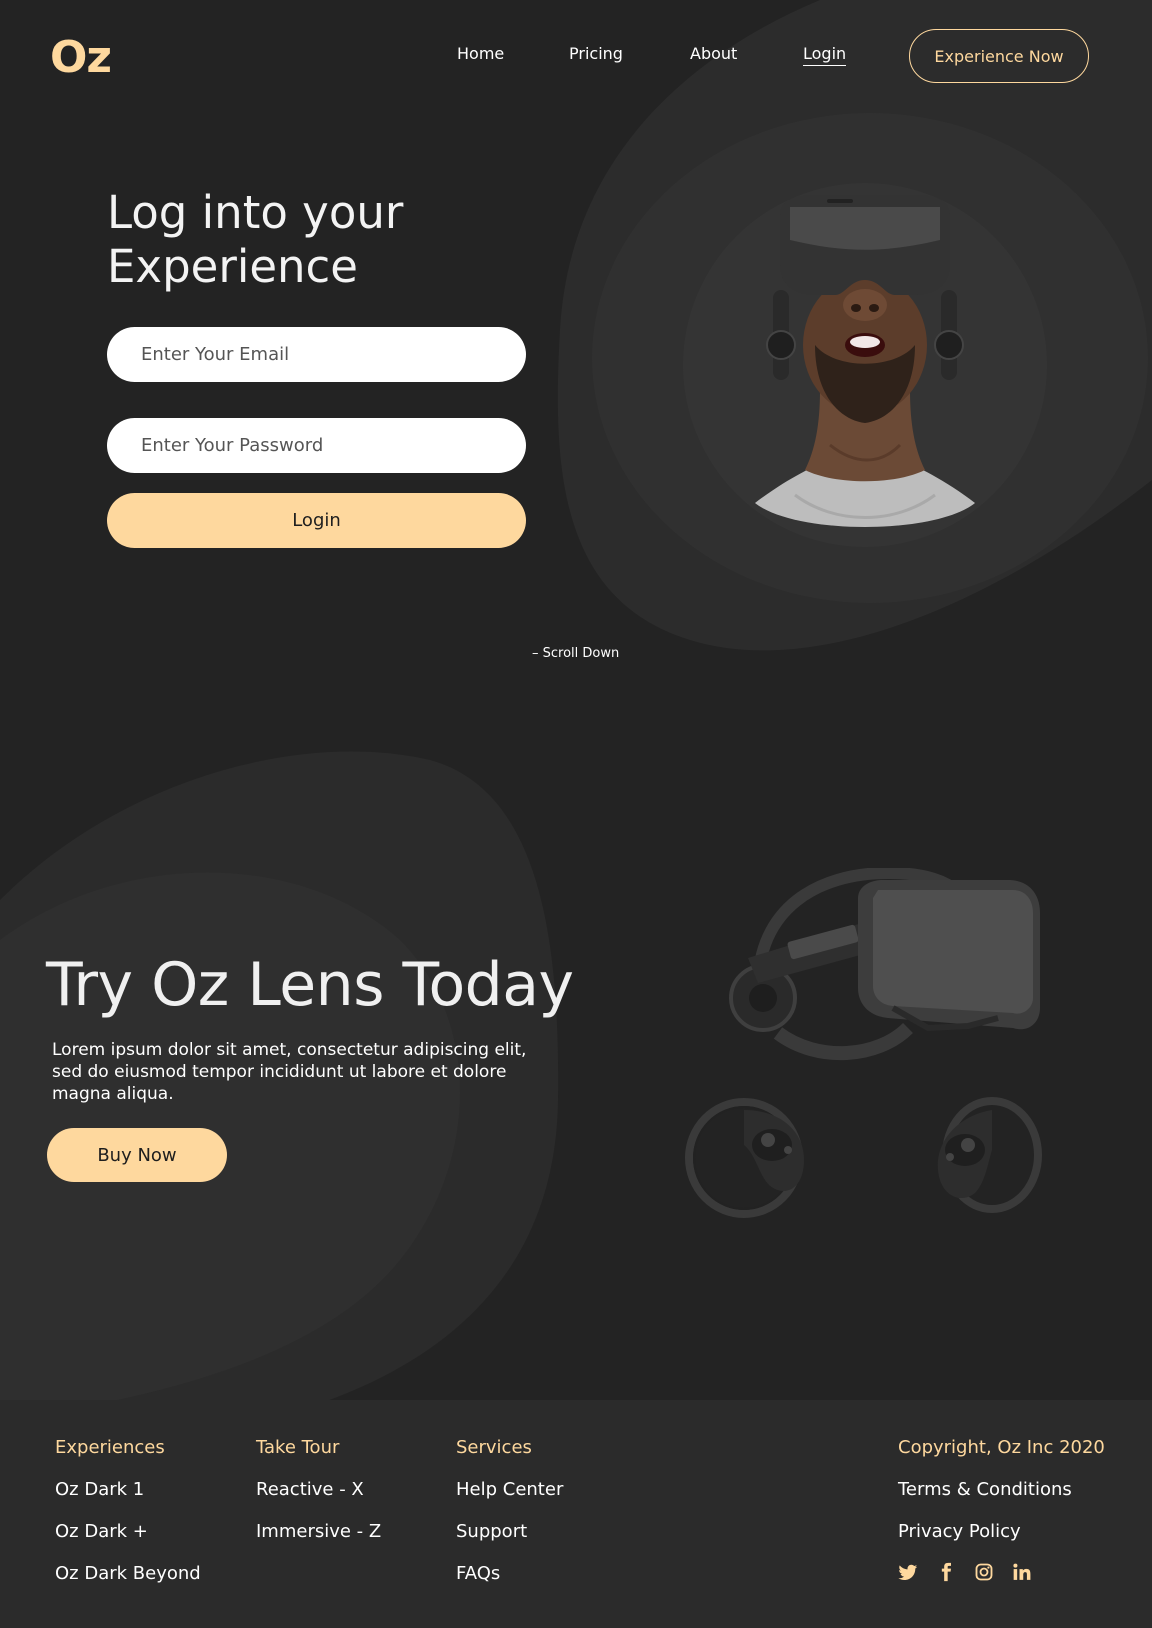  What do you see at coordinates (128, 1490) in the screenshot?
I see `footer-link-oz-dark-1: Oz Dark 1` at bounding box center [128, 1490].